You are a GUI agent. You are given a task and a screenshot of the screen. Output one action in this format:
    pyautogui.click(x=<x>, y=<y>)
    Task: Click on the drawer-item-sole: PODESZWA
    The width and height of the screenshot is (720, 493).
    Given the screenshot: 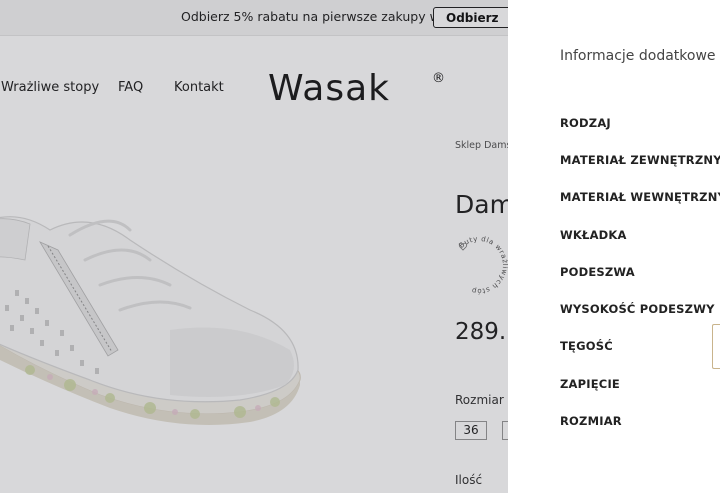 What is the action you would take?
    pyautogui.click(x=597, y=272)
    